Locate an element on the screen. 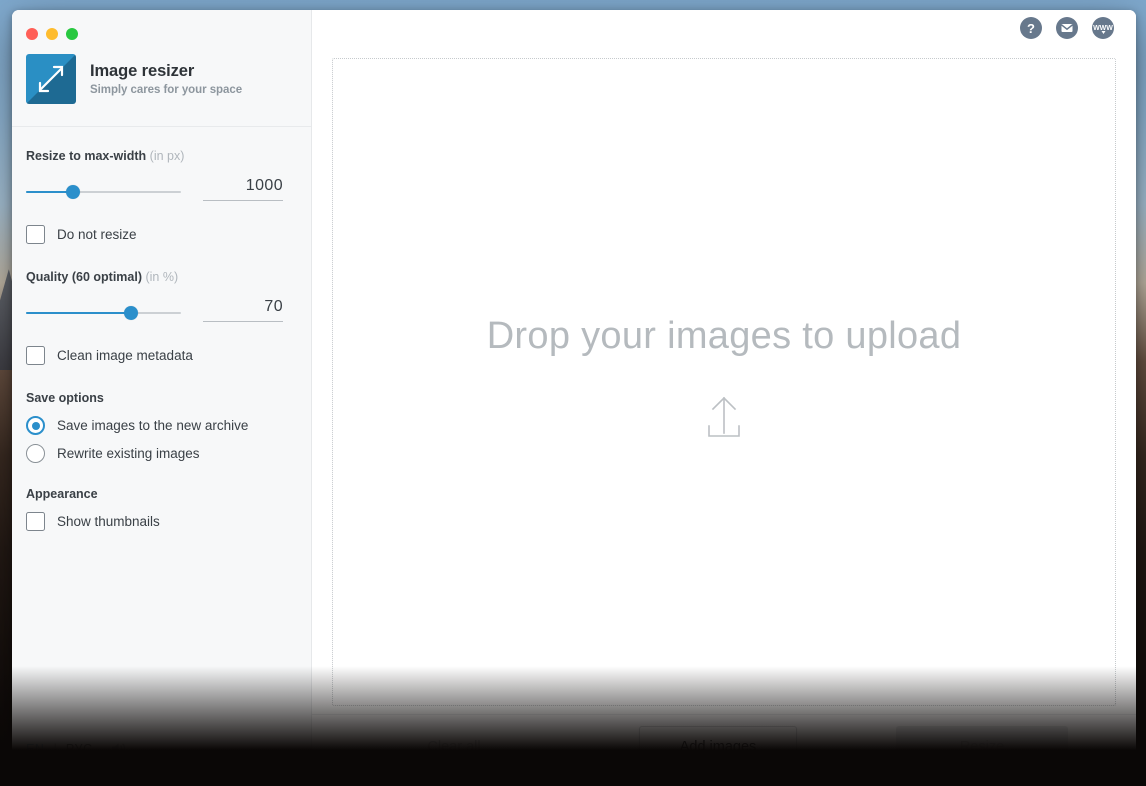 The height and width of the screenshot is (786, 1146). resize-diagonal-arrow-icon is located at coordinates (51, 79).